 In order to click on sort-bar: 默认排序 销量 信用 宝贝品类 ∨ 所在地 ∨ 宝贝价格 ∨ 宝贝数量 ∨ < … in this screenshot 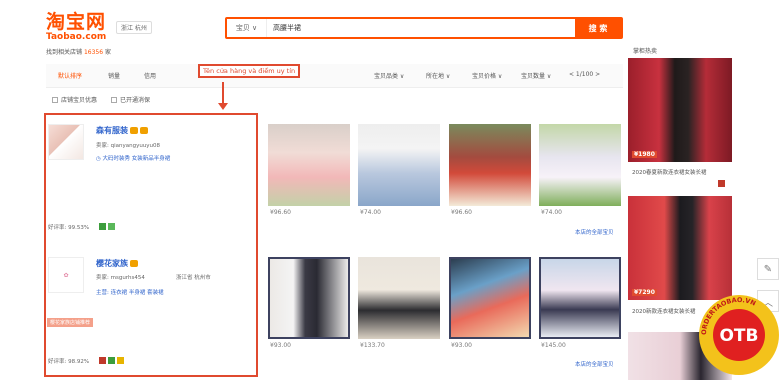, I will do `click(334, 76)`.